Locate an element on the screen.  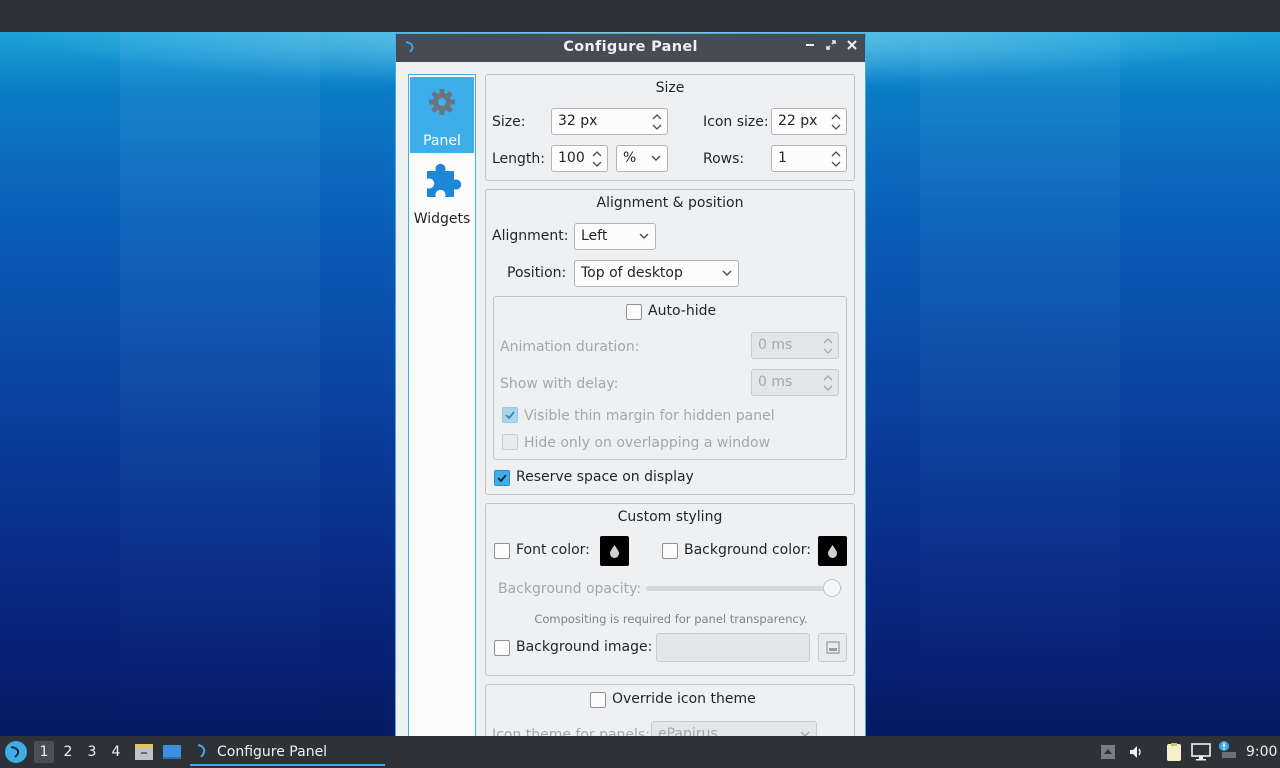
close-button is located at coordinates (852, 47).